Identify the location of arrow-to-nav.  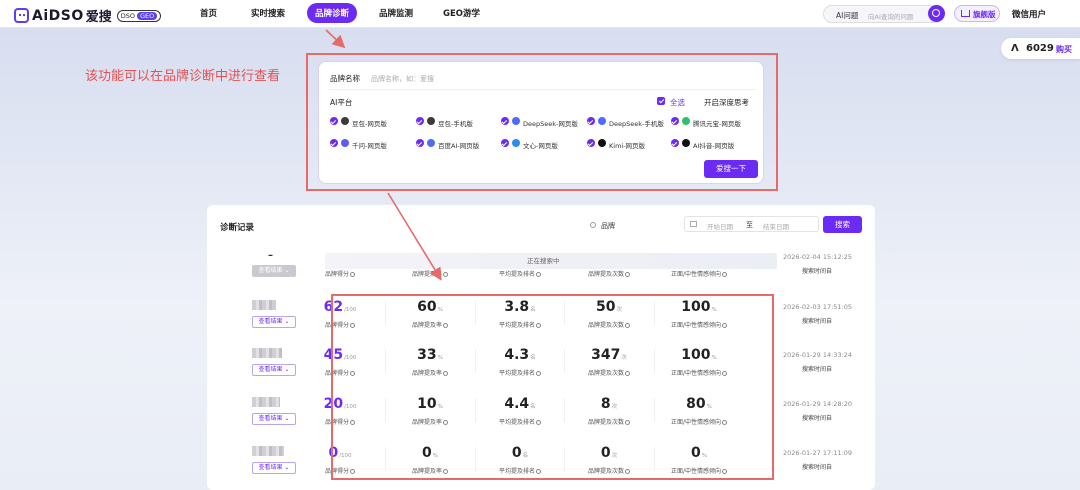
(335, 39).